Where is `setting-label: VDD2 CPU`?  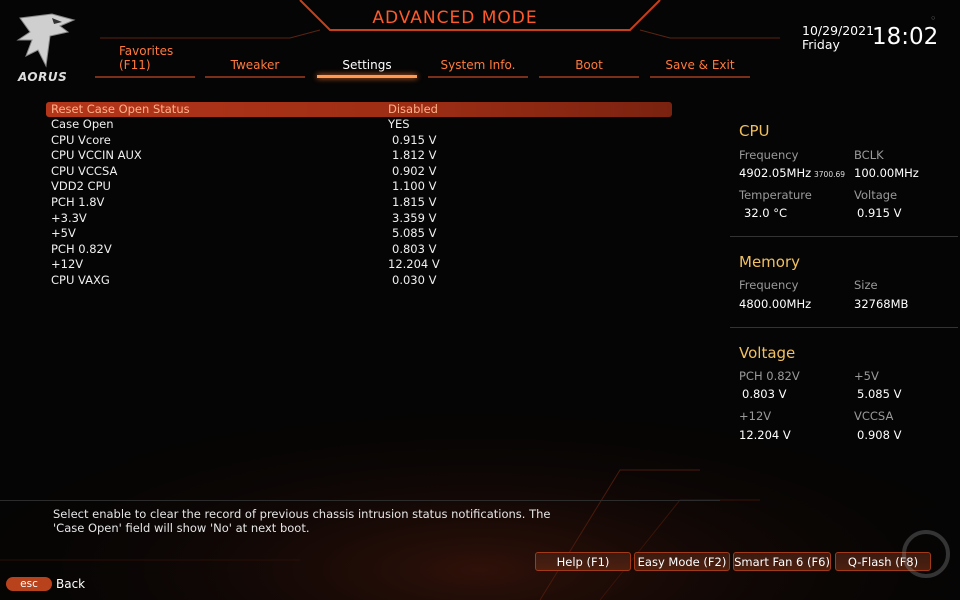 setting-label: VDD2 CPU is located at coordinates (81, 186).